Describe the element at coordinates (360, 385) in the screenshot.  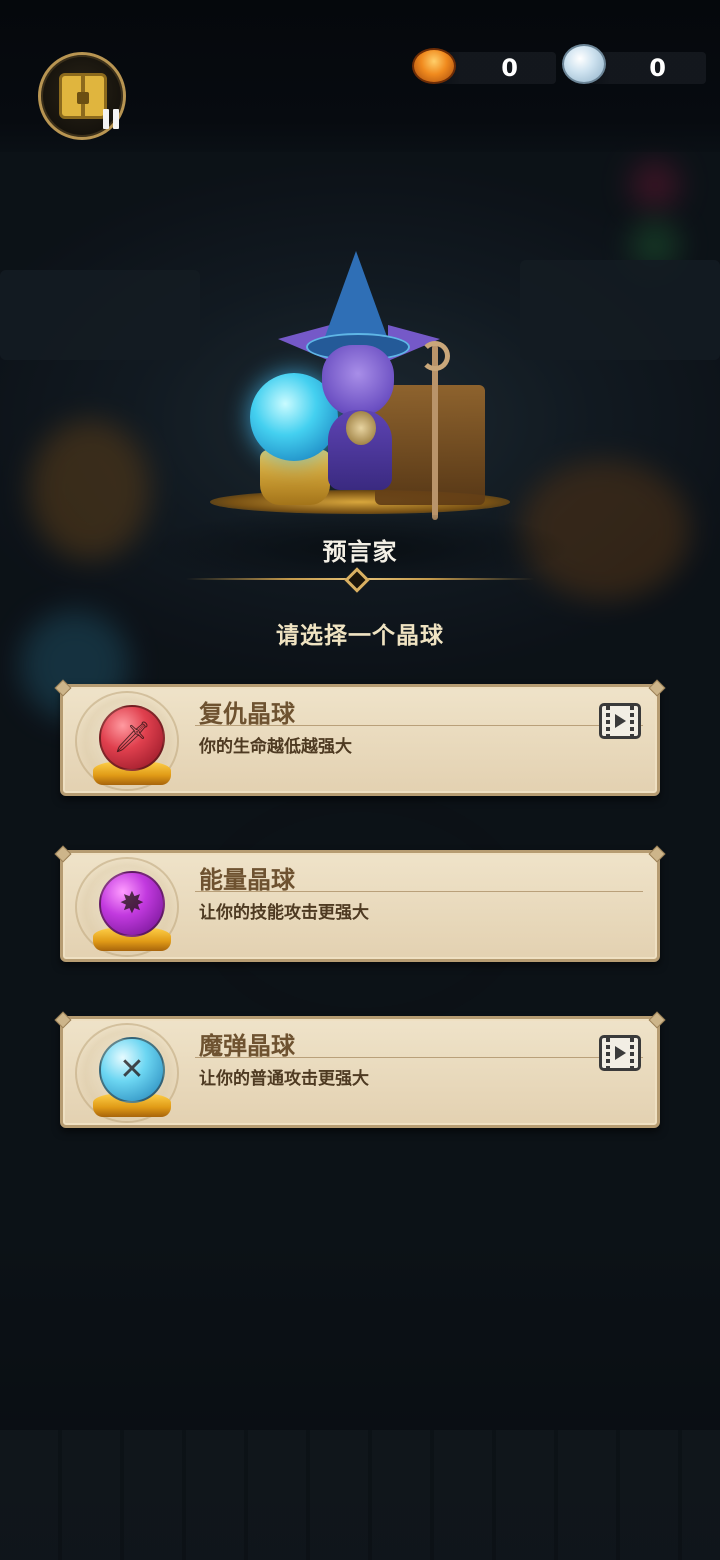
I see `prophet-npc-portrait` at that location.